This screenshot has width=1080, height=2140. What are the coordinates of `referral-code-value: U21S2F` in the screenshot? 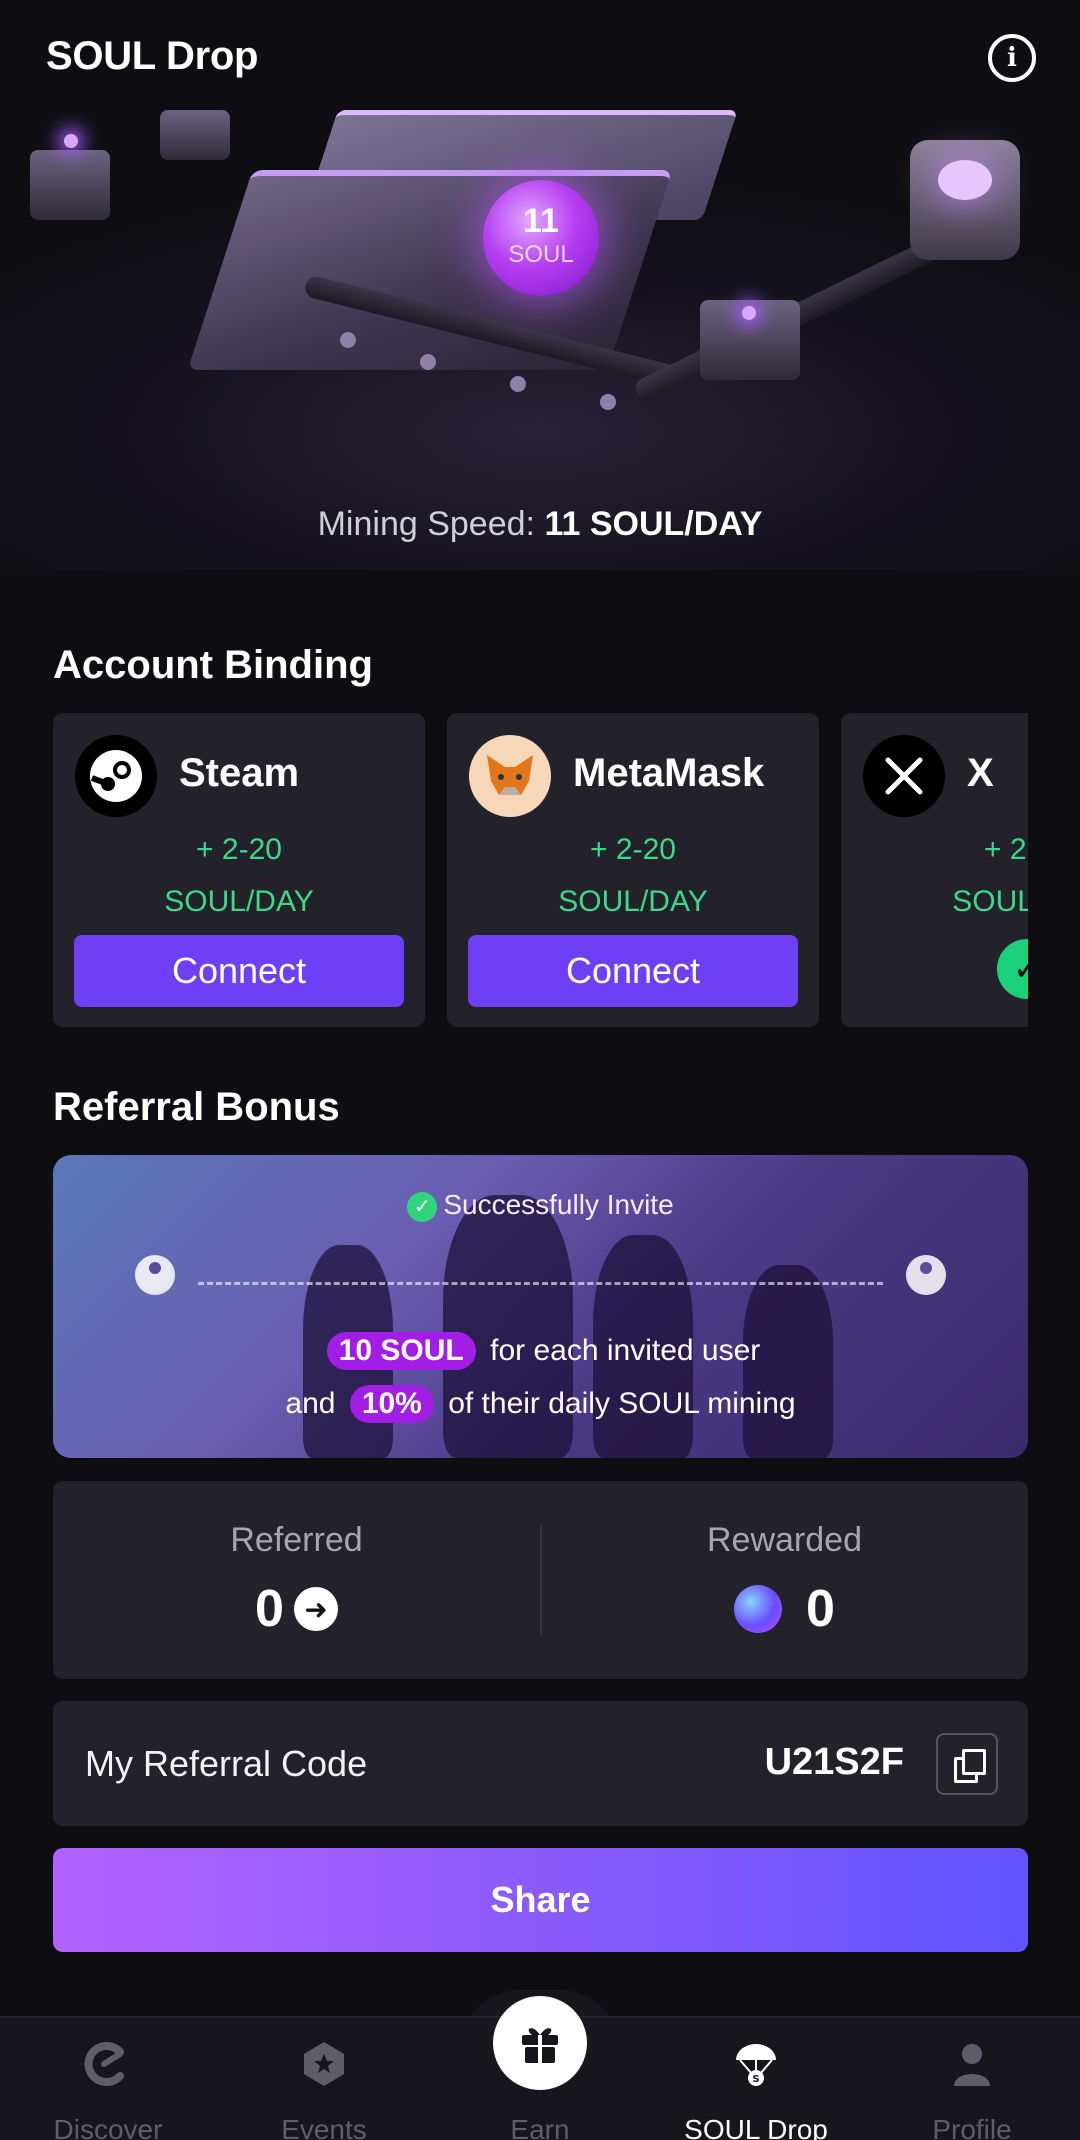 It's located at (834, 1762).